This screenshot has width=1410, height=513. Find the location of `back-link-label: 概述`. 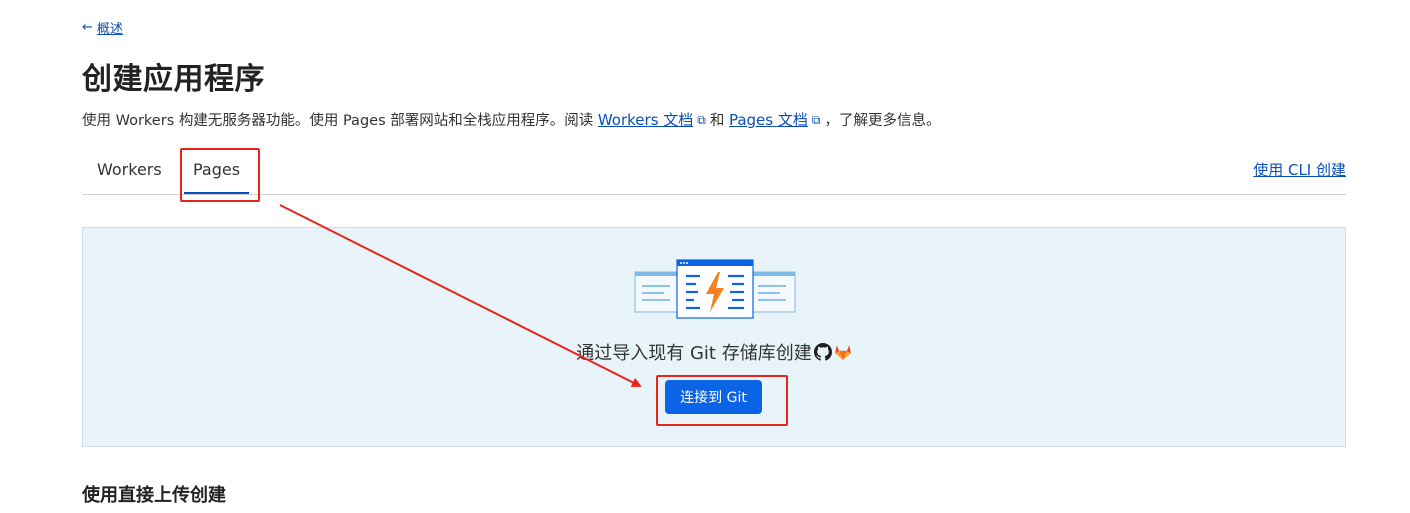

back-link-label: 概述 is located at coordinates (109, 29).